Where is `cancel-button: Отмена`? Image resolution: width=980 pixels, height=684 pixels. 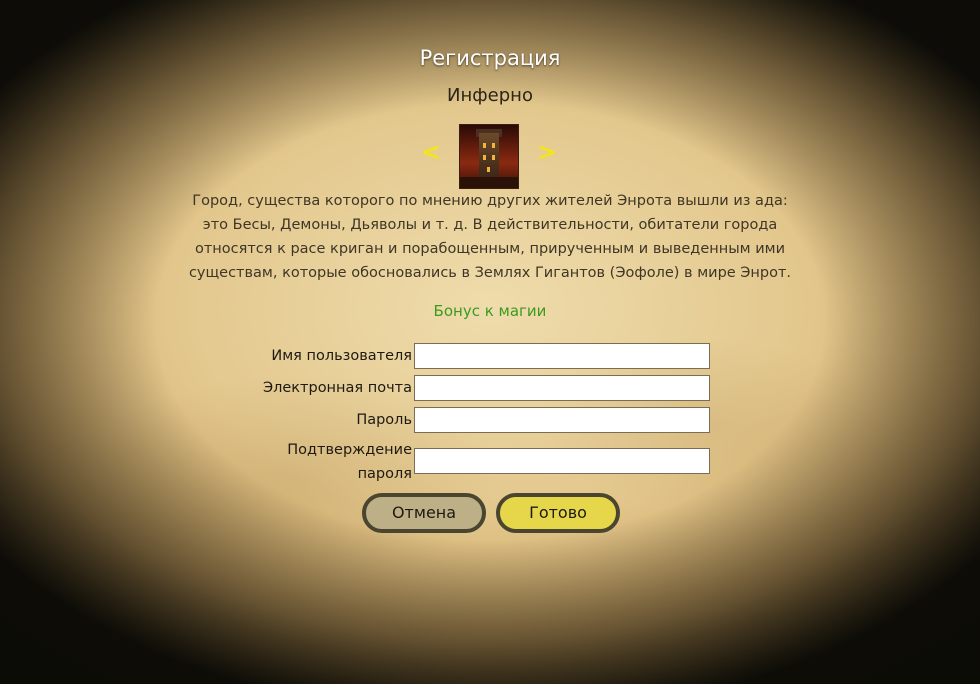 cancel-button: Отмена is located at coordinates (424, 513).